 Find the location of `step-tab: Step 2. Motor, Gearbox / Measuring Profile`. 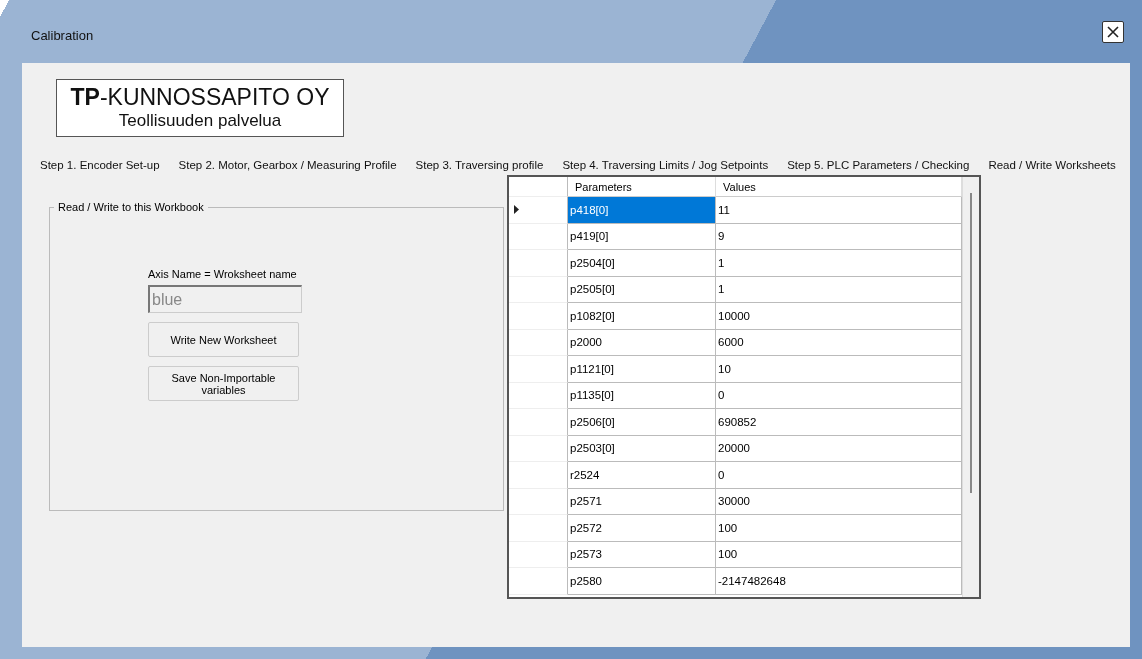

step-tab: Step 2. Motor, Gearbox / Measuring Profile is located at coordinates (287, 165).